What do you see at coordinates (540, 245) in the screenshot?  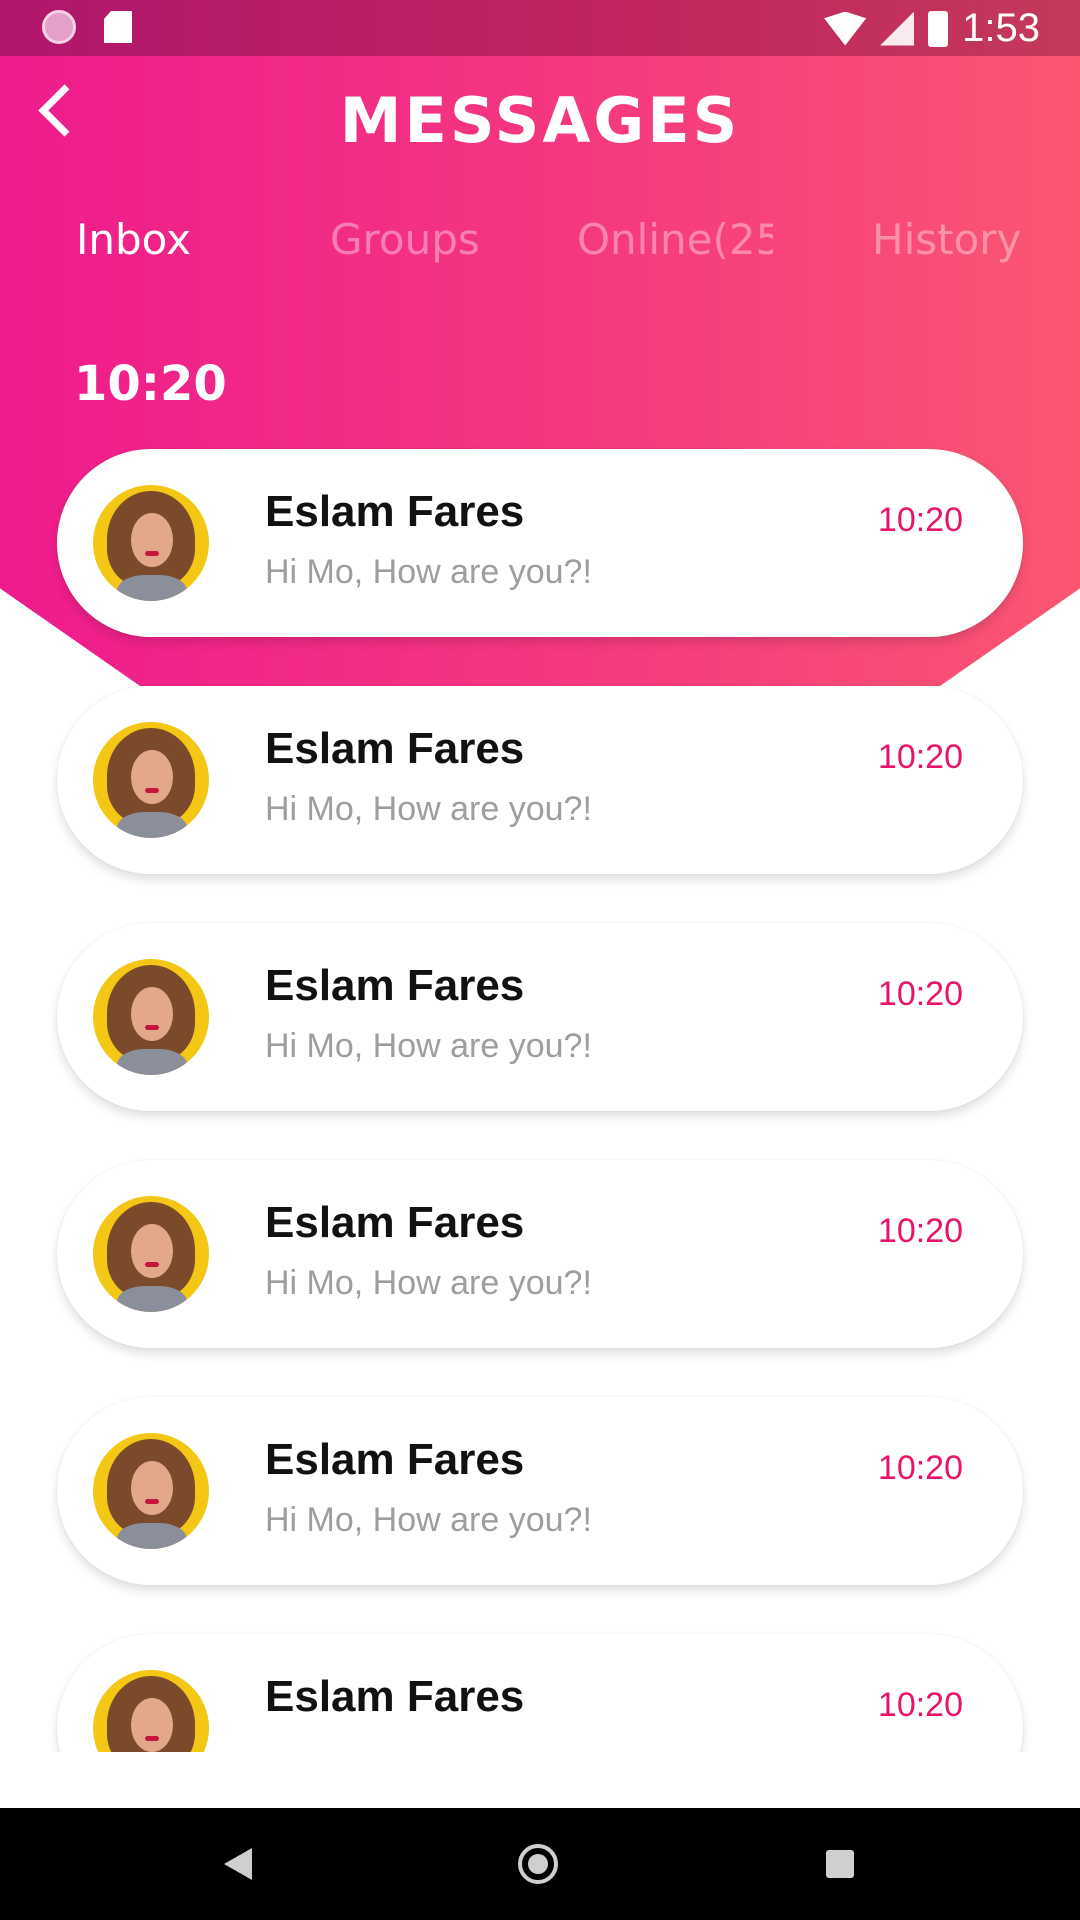 I see `tab-bar: Inbox Groups Online(25 History` at bounding box center [540, 245].